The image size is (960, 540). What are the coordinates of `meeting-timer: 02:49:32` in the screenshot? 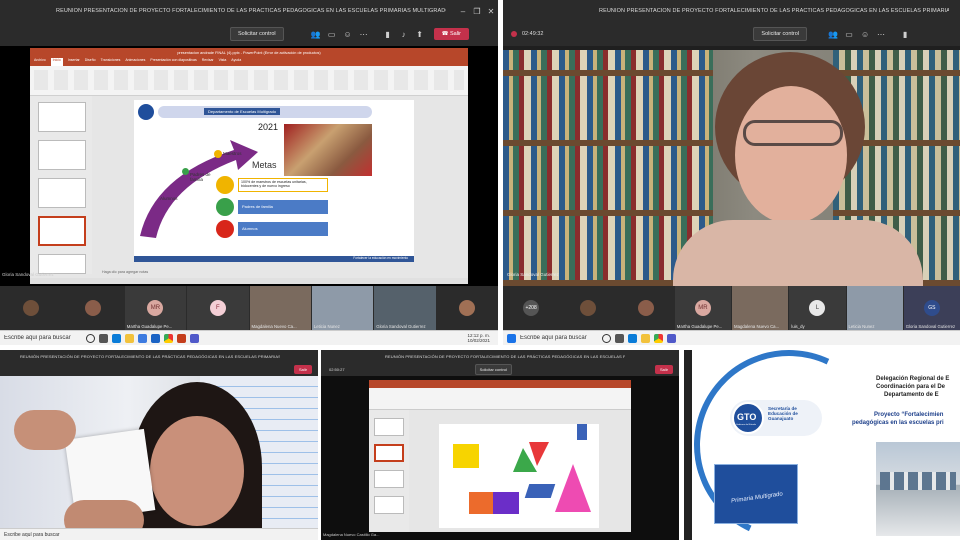 It's located at (533, 34).